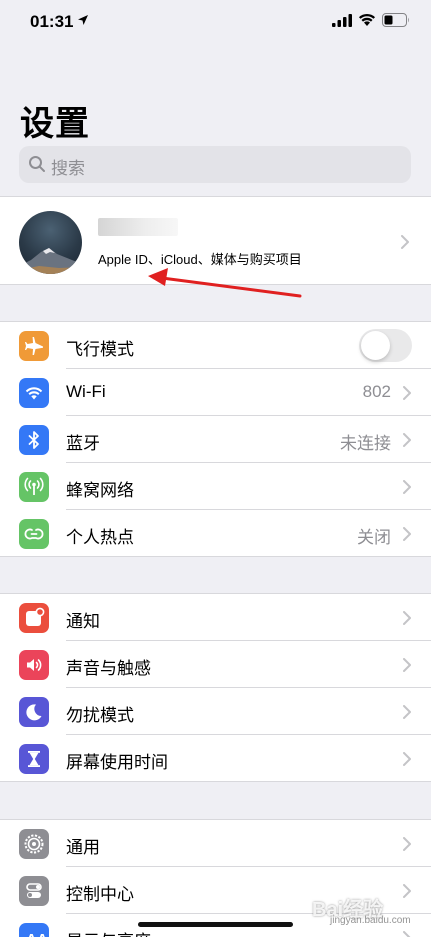 This screenshot has height=937, width=431. Describe the element at coordinates (34, 393) in the screenshot. I see `wifi-icon` at that location.